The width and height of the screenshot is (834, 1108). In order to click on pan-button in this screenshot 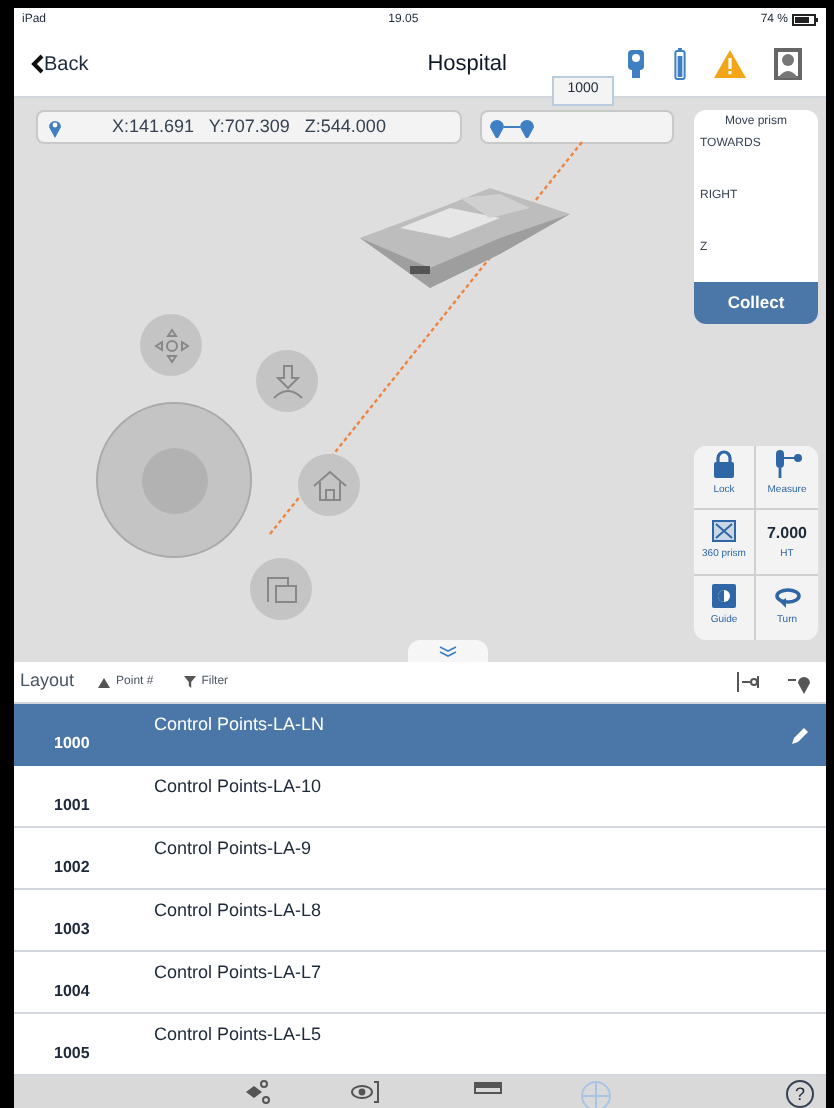, I will do `click(171, 345)`.